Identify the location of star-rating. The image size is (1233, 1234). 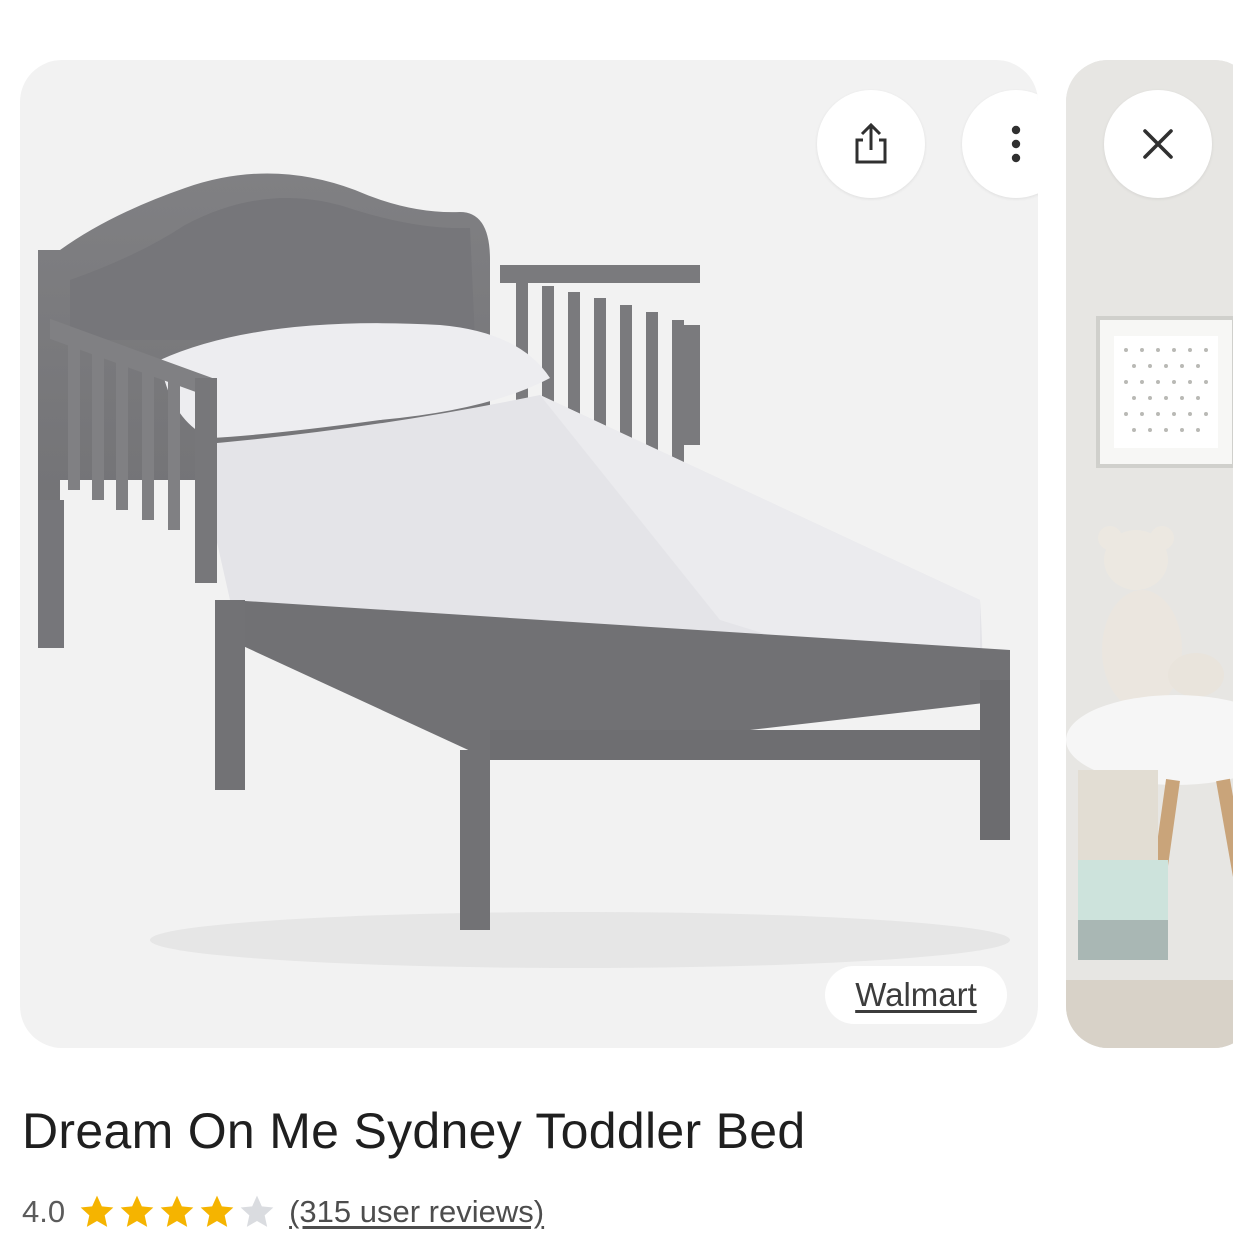
(177, 1212).